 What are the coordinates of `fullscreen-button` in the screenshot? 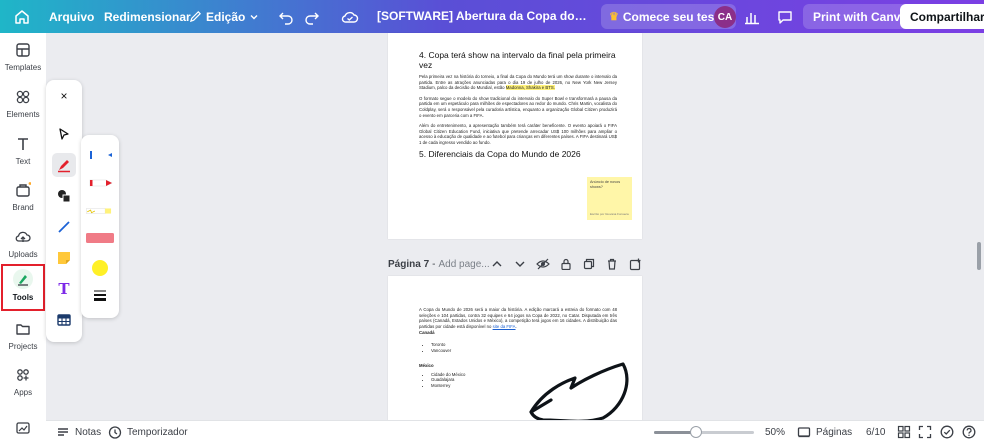 It's located at (925, 432).